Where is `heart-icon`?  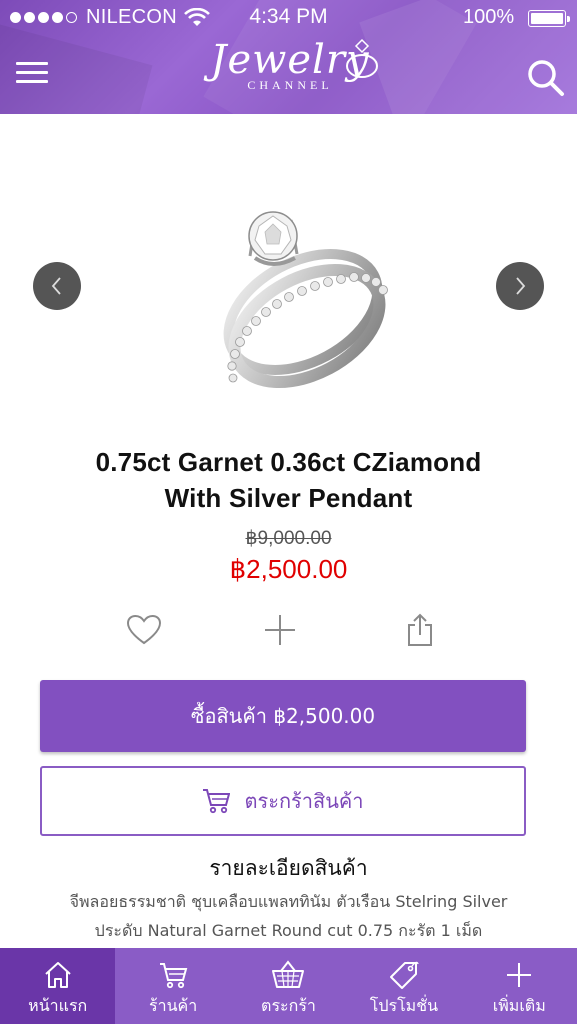 heart-icon is located at coordinates (144, 629).